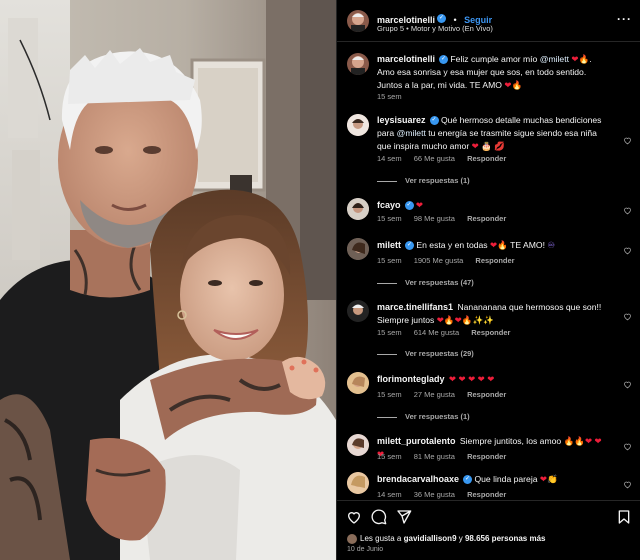 The image size is (640, 560). Describe the element at coordinates (389, 96) in the screenshot. I see `caption-time: 15 sem` at that location.